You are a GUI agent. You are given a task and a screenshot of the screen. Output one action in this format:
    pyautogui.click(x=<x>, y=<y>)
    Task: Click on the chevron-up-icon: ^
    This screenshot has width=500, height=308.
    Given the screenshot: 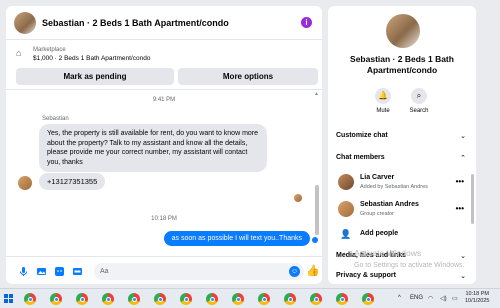 What is the action you would take?
    pyautogui.click(x=399, y=298)
    